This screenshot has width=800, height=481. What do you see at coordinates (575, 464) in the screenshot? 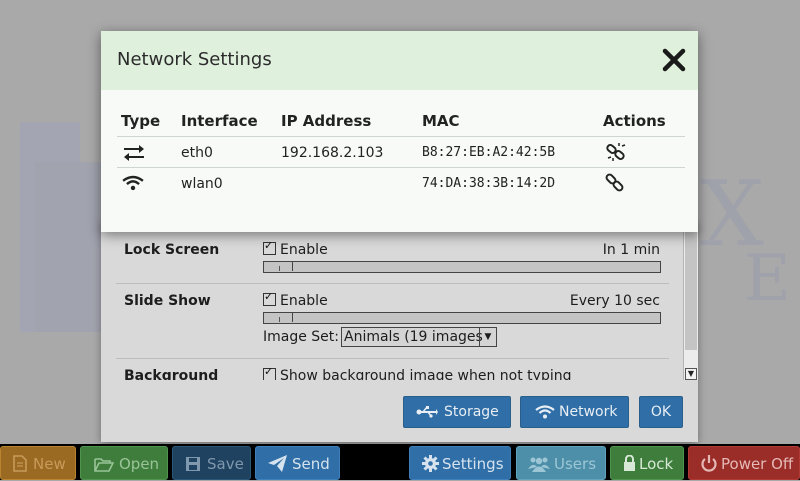
I see `users-button-label: Users` at bounding box center [575, 464].